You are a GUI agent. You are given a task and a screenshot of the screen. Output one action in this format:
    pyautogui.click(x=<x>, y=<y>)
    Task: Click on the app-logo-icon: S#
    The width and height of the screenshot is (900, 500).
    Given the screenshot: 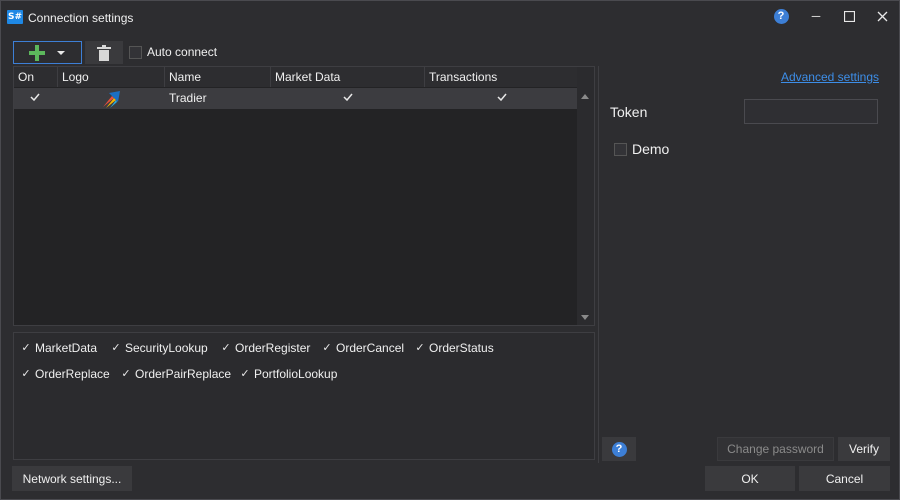 What is the action you would take?
    pyautogui.click(x=15, y=17)
    